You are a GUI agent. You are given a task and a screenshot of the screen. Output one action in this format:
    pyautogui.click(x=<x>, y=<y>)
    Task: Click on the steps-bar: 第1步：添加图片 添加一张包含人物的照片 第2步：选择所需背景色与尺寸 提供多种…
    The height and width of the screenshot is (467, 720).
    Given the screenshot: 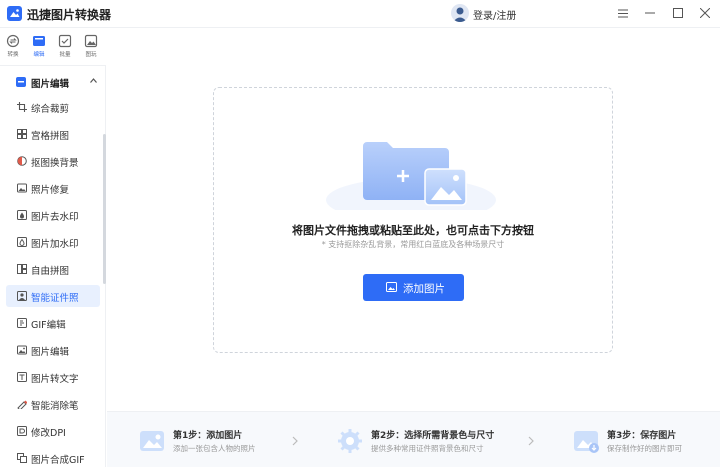 What is the action you would take?
    pyautogui.click(x=413, y=439)
    